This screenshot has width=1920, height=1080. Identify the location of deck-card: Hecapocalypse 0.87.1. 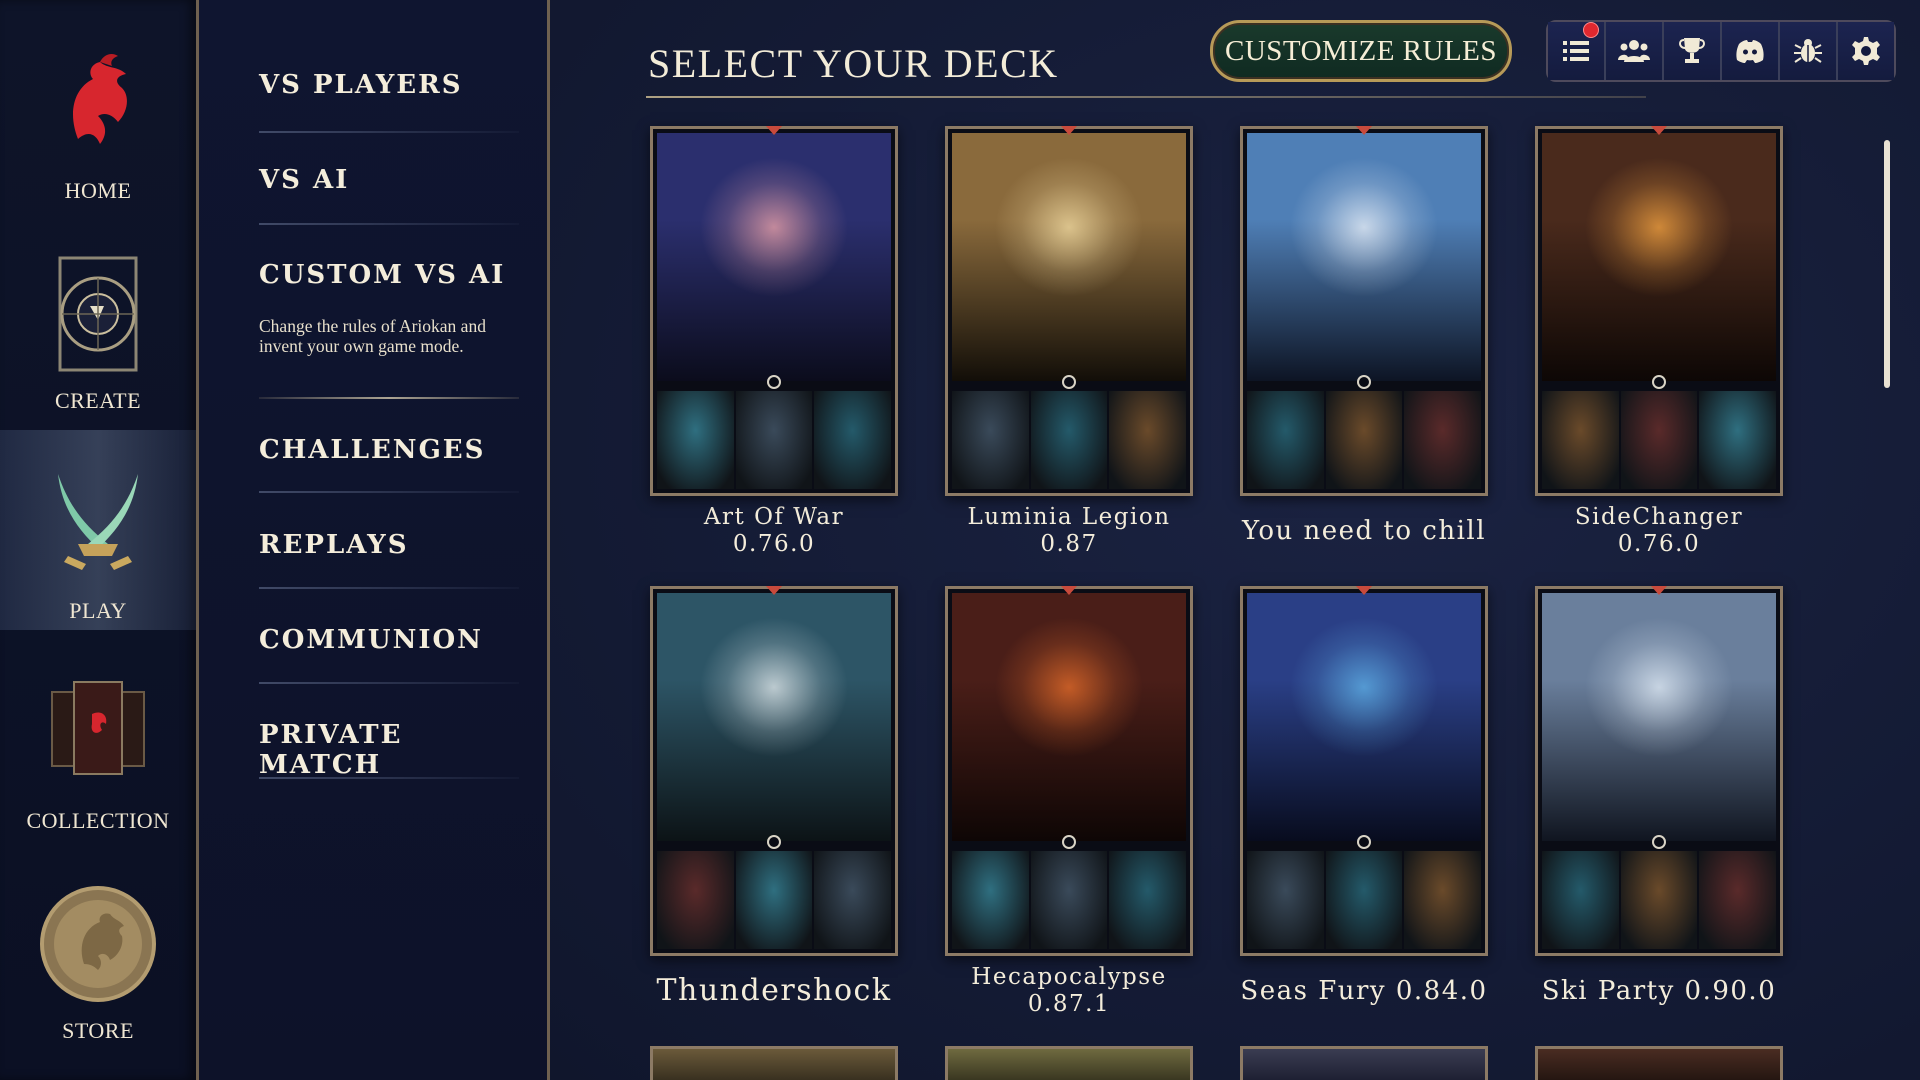
(1069, 802).